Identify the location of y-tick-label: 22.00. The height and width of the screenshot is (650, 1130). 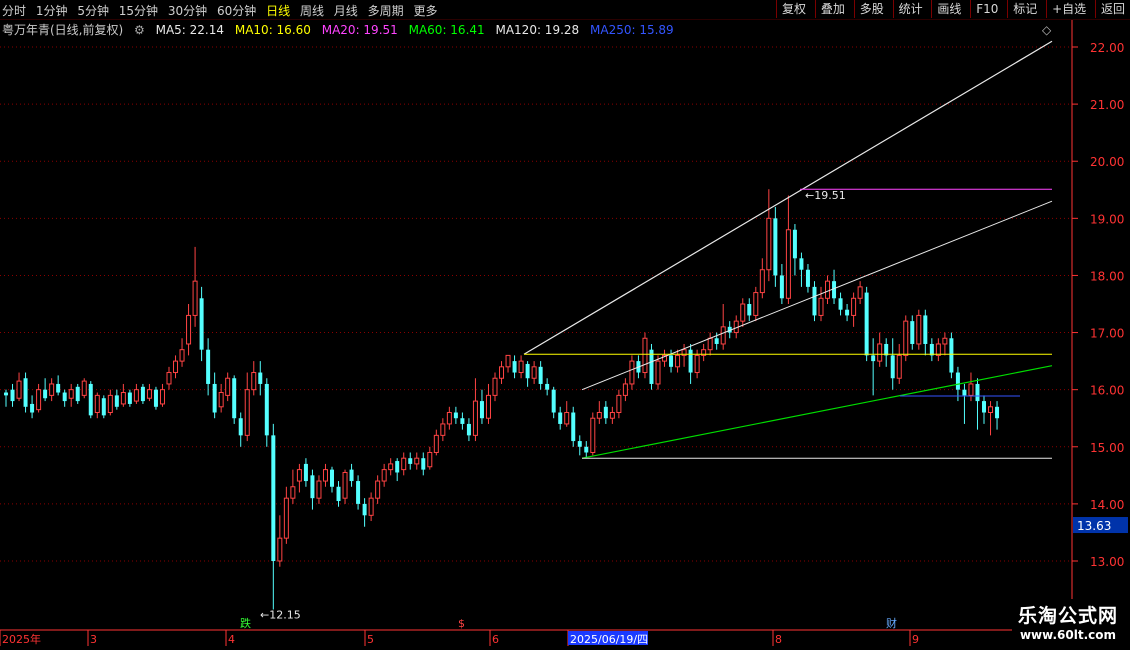
(1107, 48).